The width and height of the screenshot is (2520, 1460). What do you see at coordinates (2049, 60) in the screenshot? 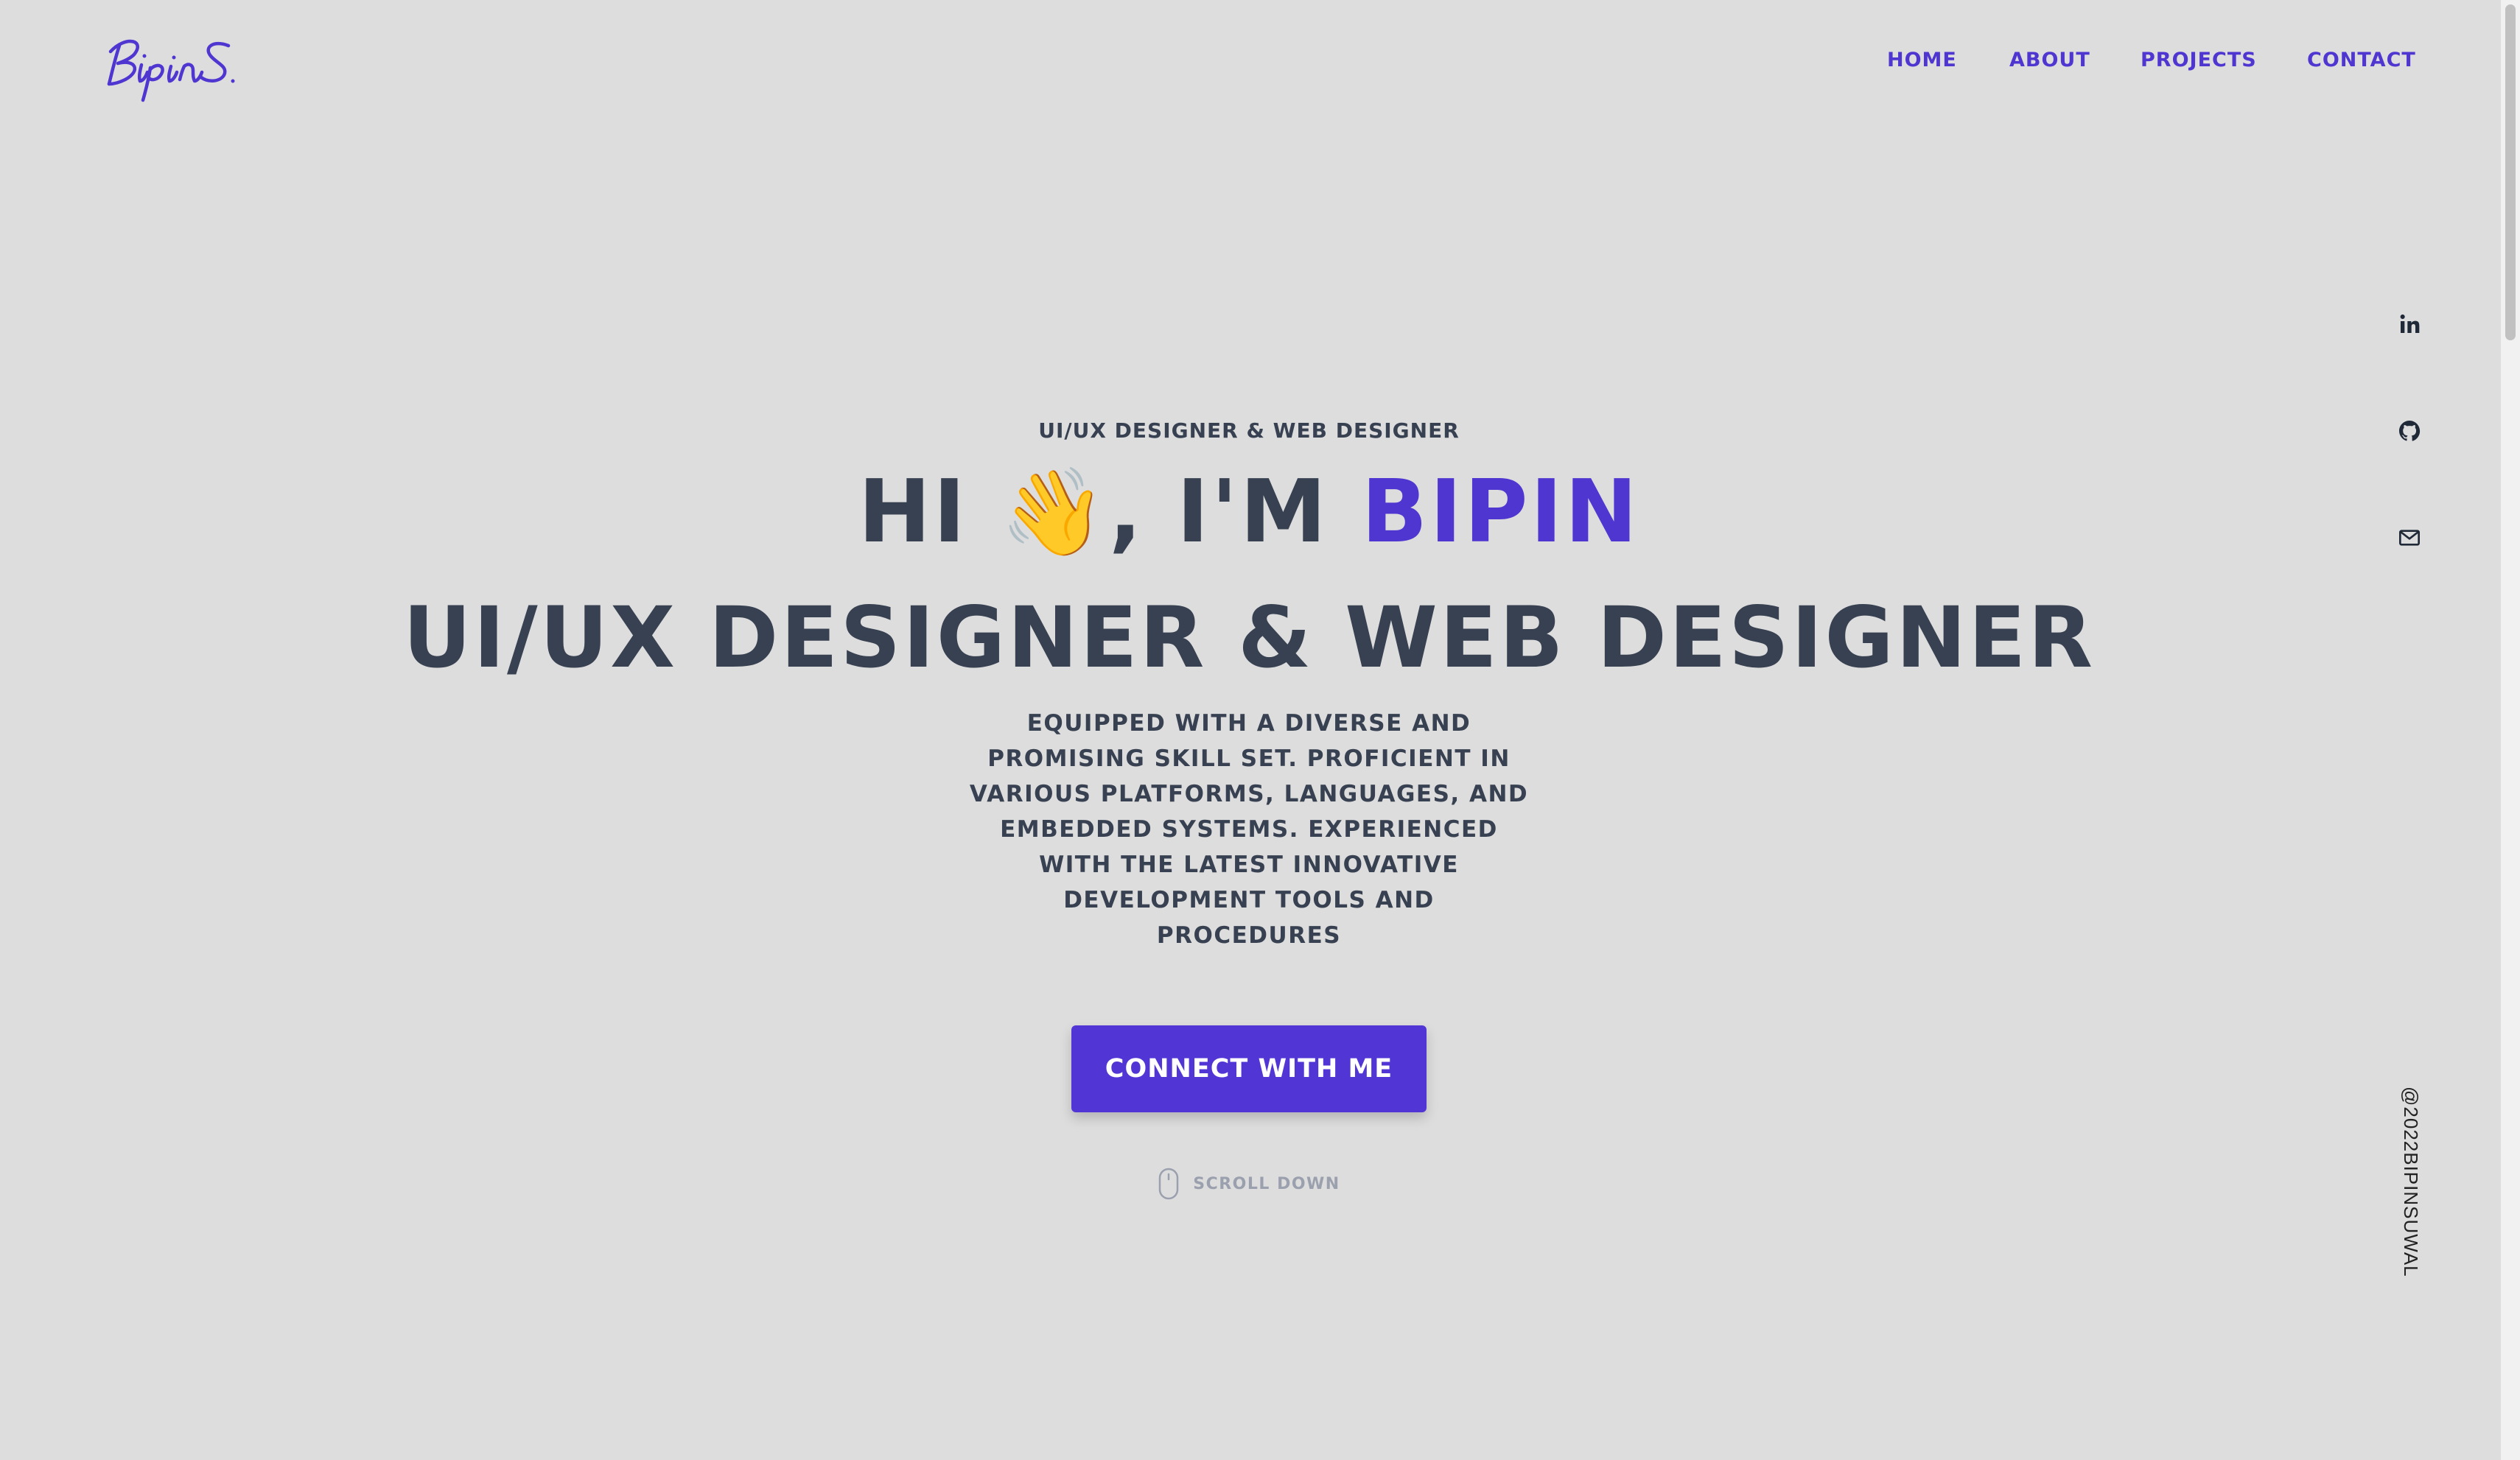
I see `nav-about-link: ABOUT` at bounding box center [2049, 60].